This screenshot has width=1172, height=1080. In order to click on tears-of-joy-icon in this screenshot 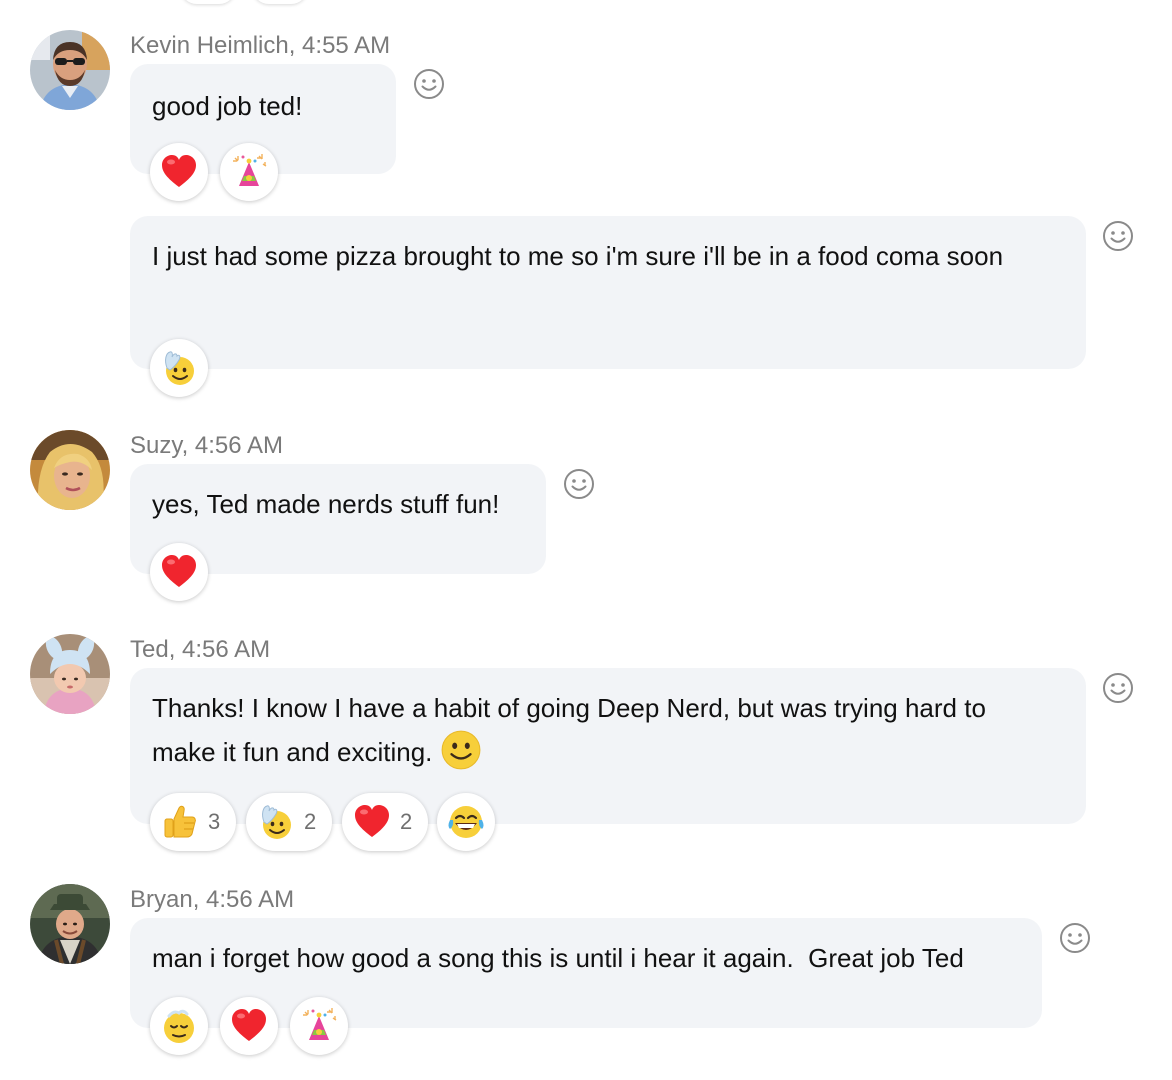, I will do `click(466, 822)`.